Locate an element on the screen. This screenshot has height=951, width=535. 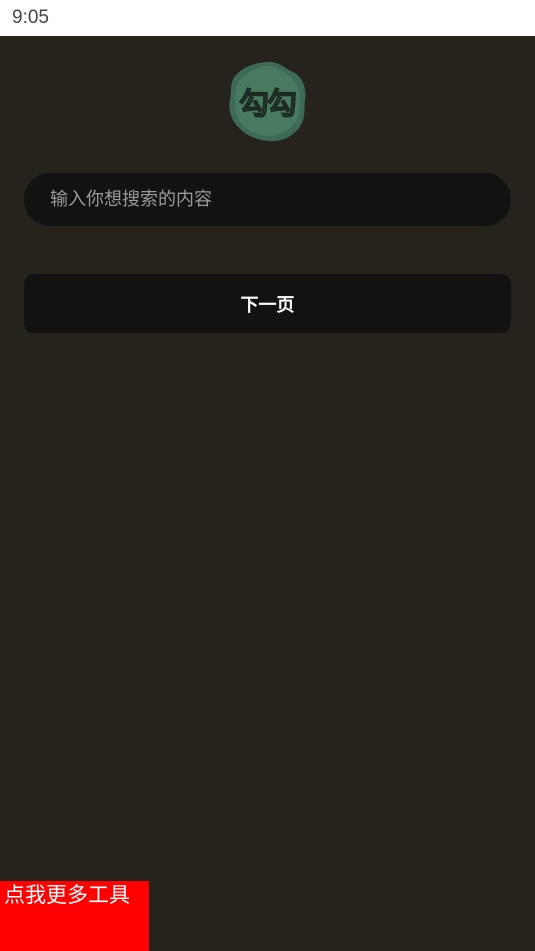
logo-text: 勾勾 is located at coordinates (267, 104).